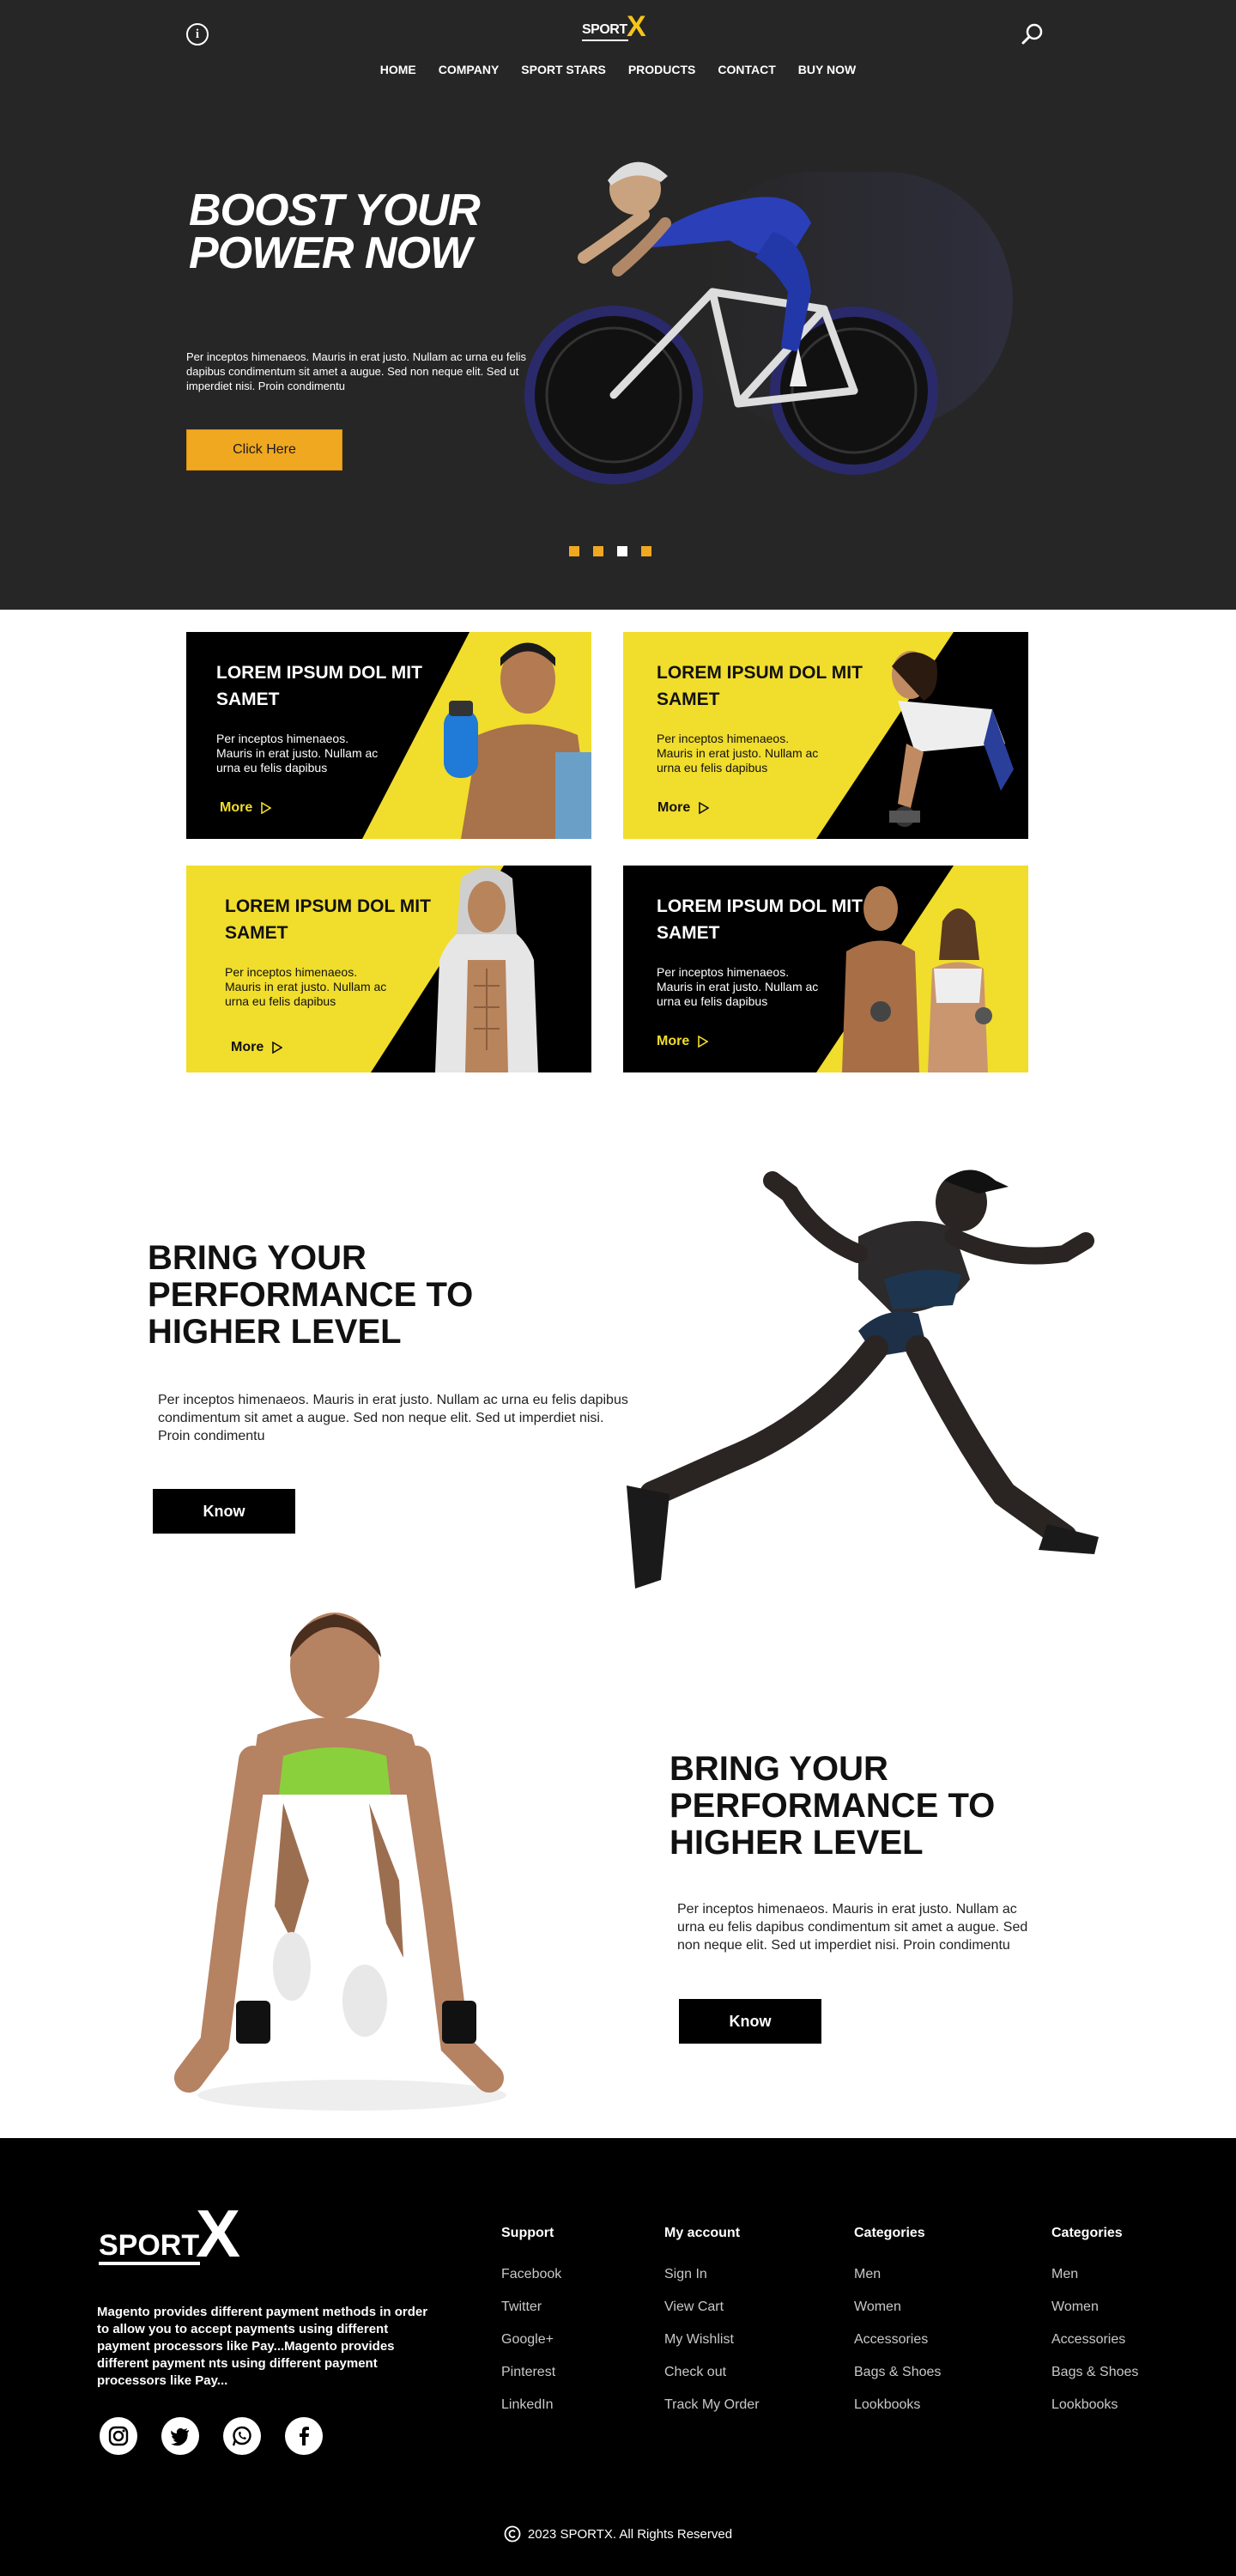  Describe the element at coordinates (335, 231) in the screenshot. I see `hero-title: BOOST YOUR POWER NOW` at that location.